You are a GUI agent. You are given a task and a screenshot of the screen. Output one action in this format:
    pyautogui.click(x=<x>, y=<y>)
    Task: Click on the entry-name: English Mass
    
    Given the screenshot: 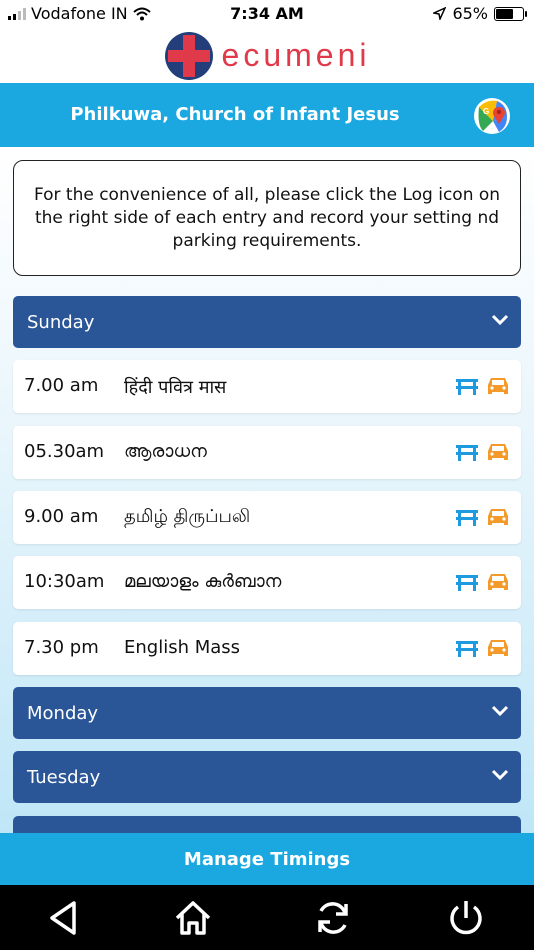 What is the action you would take?
    pyautogui.click(x=182, y=647)
    